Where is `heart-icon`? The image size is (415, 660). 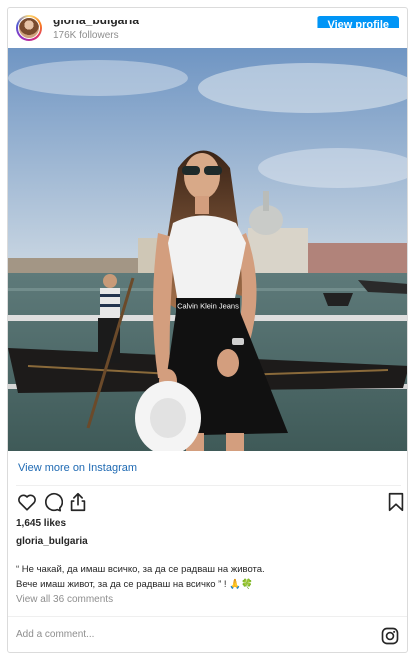
heart-icon is located at coordinates (27, 502).